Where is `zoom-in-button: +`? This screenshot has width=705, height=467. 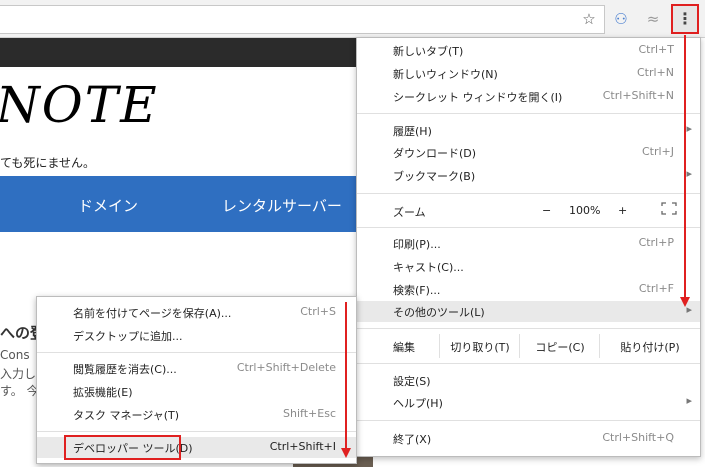 zoom-in-button: + is located at coordinates (622, 210).